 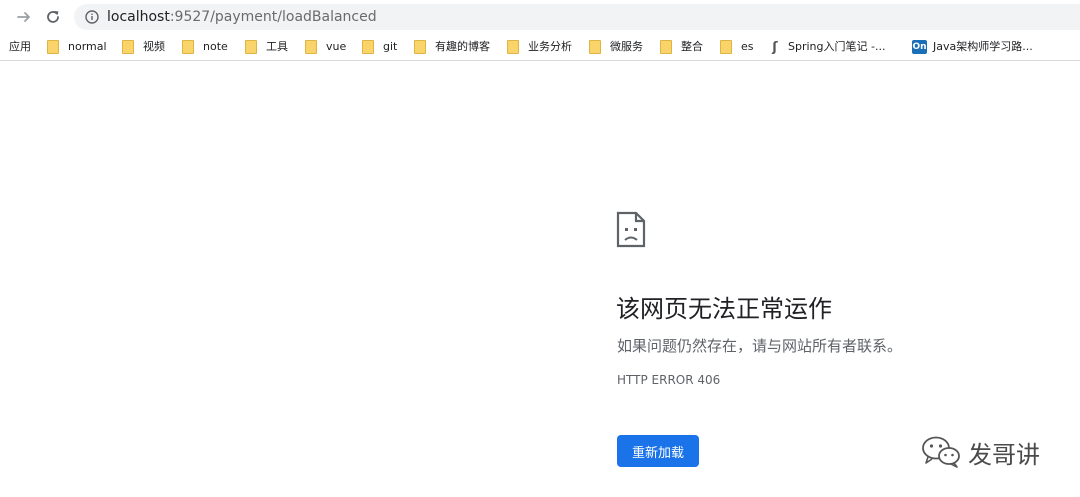 What do you see at coordinates (760, 346) in the screenshot?
I see `error-description: 如果问题仍然存在，请与网站所有者联系。` at bounding box center [760, 346].